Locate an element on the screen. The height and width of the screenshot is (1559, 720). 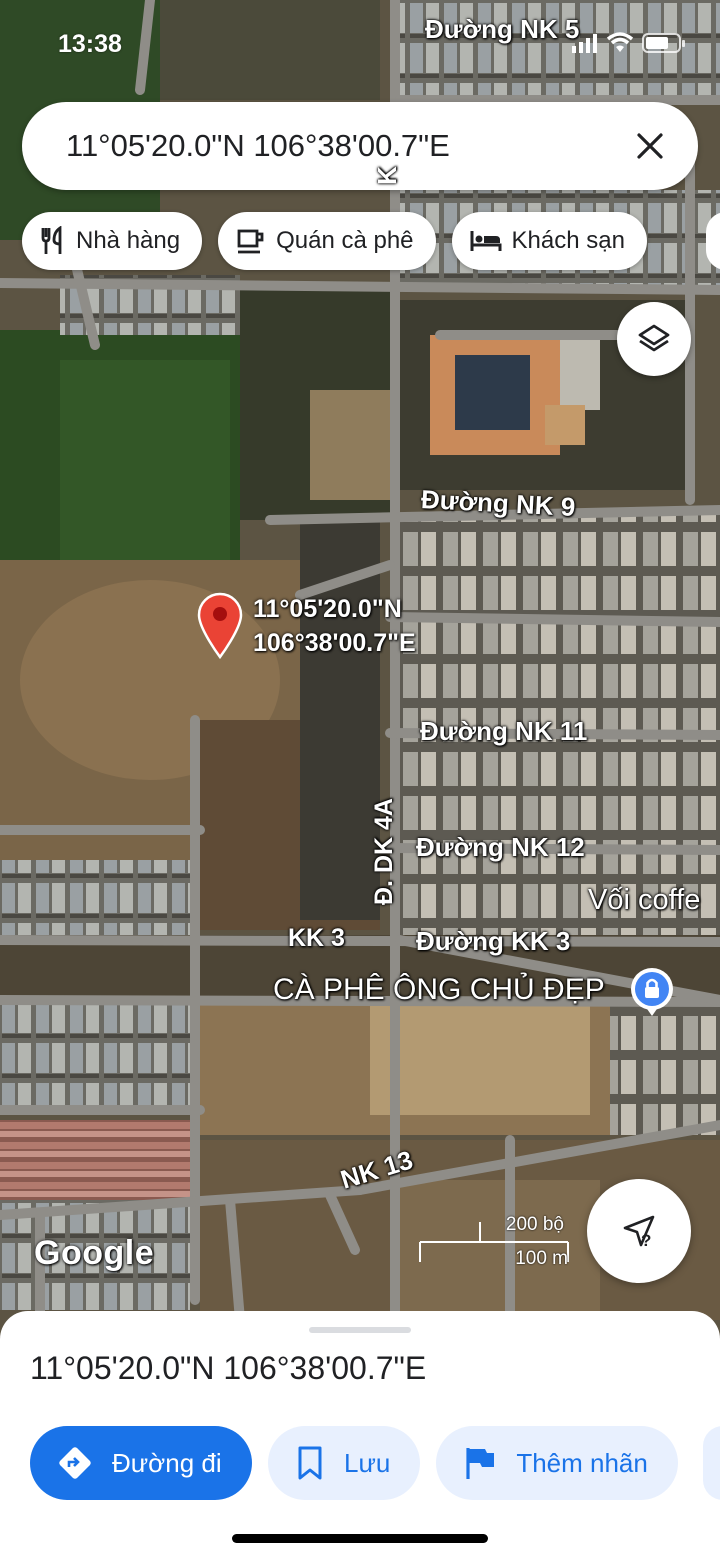
layers-icon is located at coordinates (654, 338).